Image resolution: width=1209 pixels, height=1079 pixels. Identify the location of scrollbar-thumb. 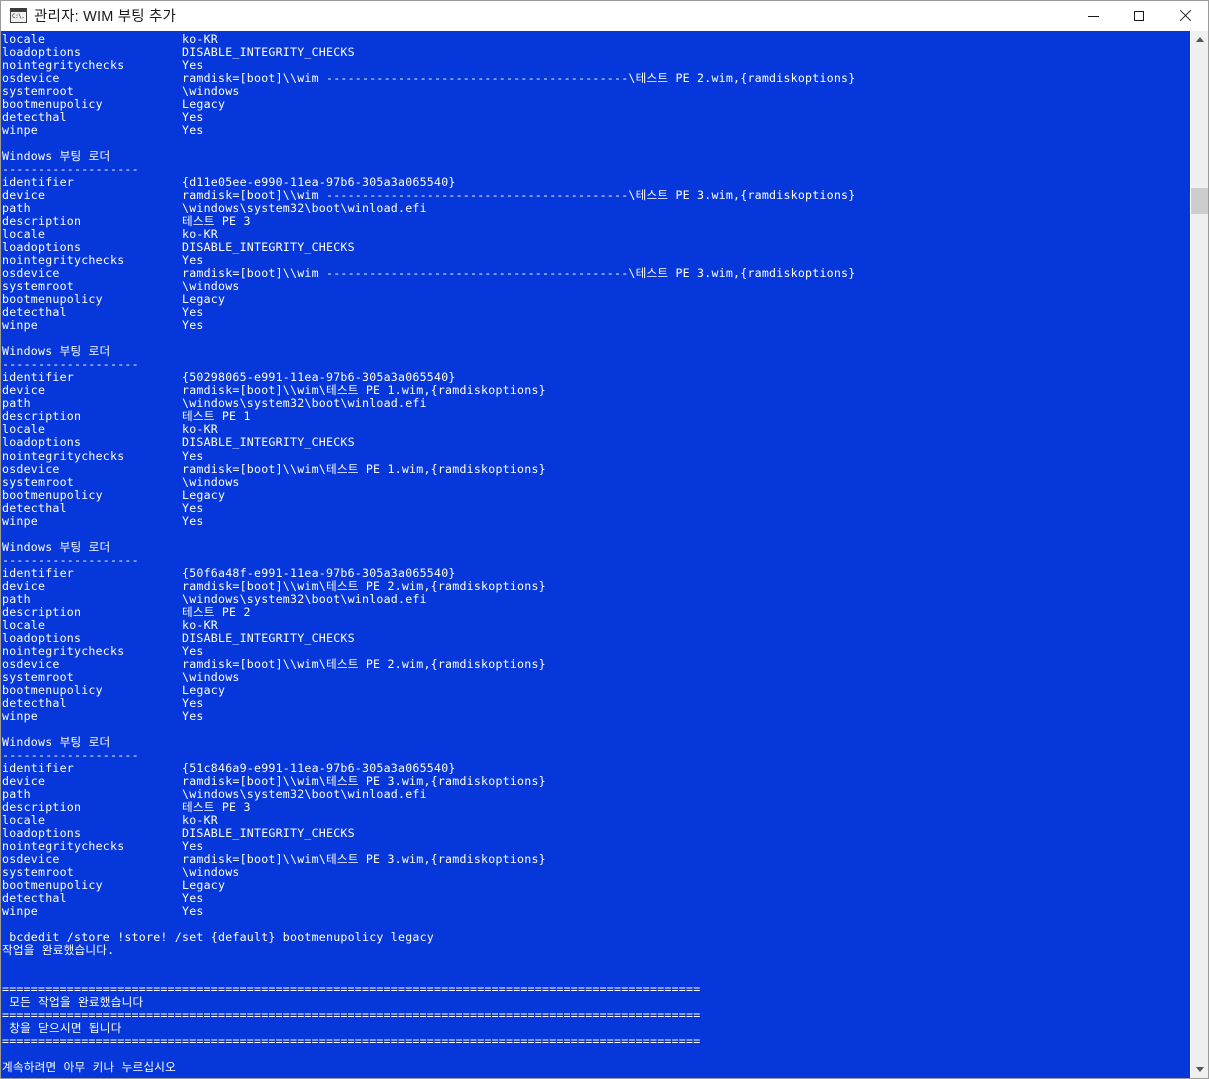
(1199, 201).